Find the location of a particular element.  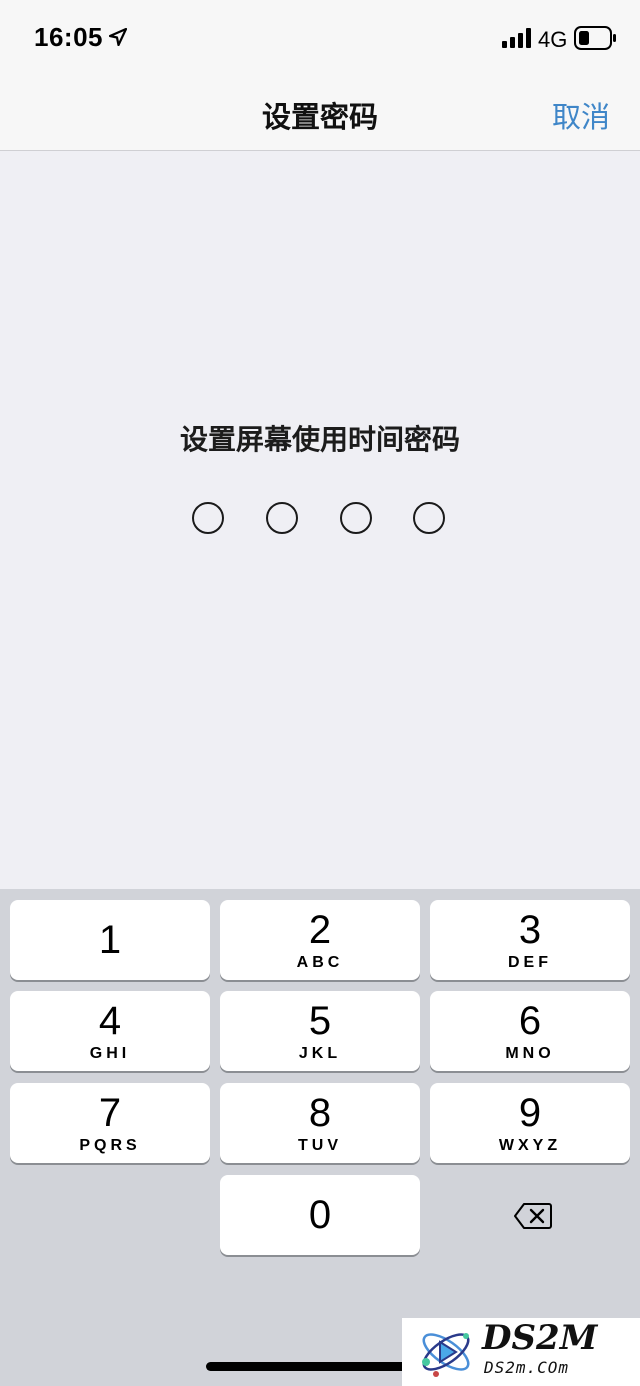

key-digit: 8 is located at coordinates (320, 1113).